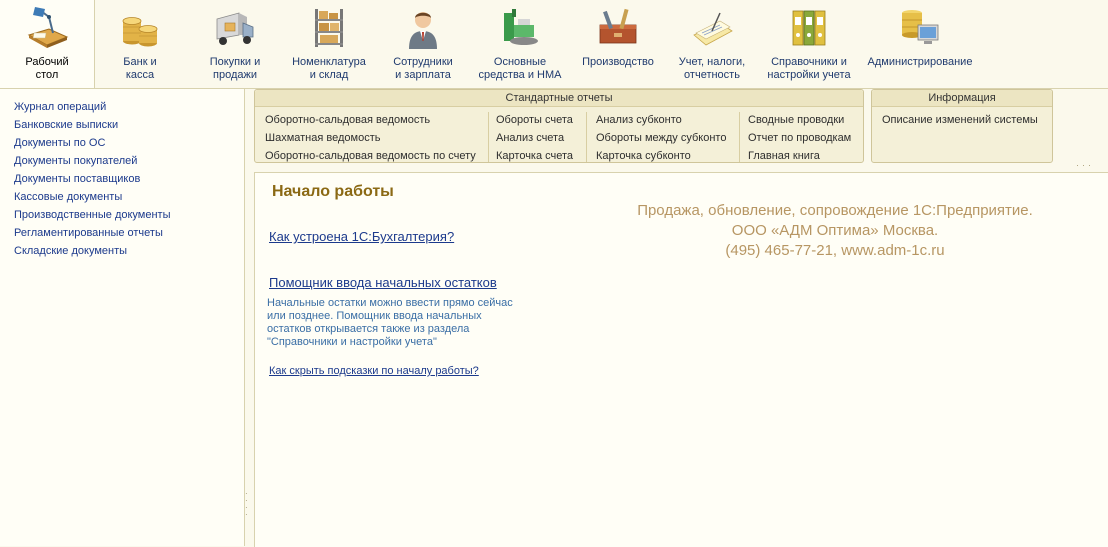 This screenshot has width=1108, height=547. What do you see at coordinates (122, 125) in the screenshot?
I see `nav-item-bank-statements: Банковские выписки` at bounding box center [122, 125].